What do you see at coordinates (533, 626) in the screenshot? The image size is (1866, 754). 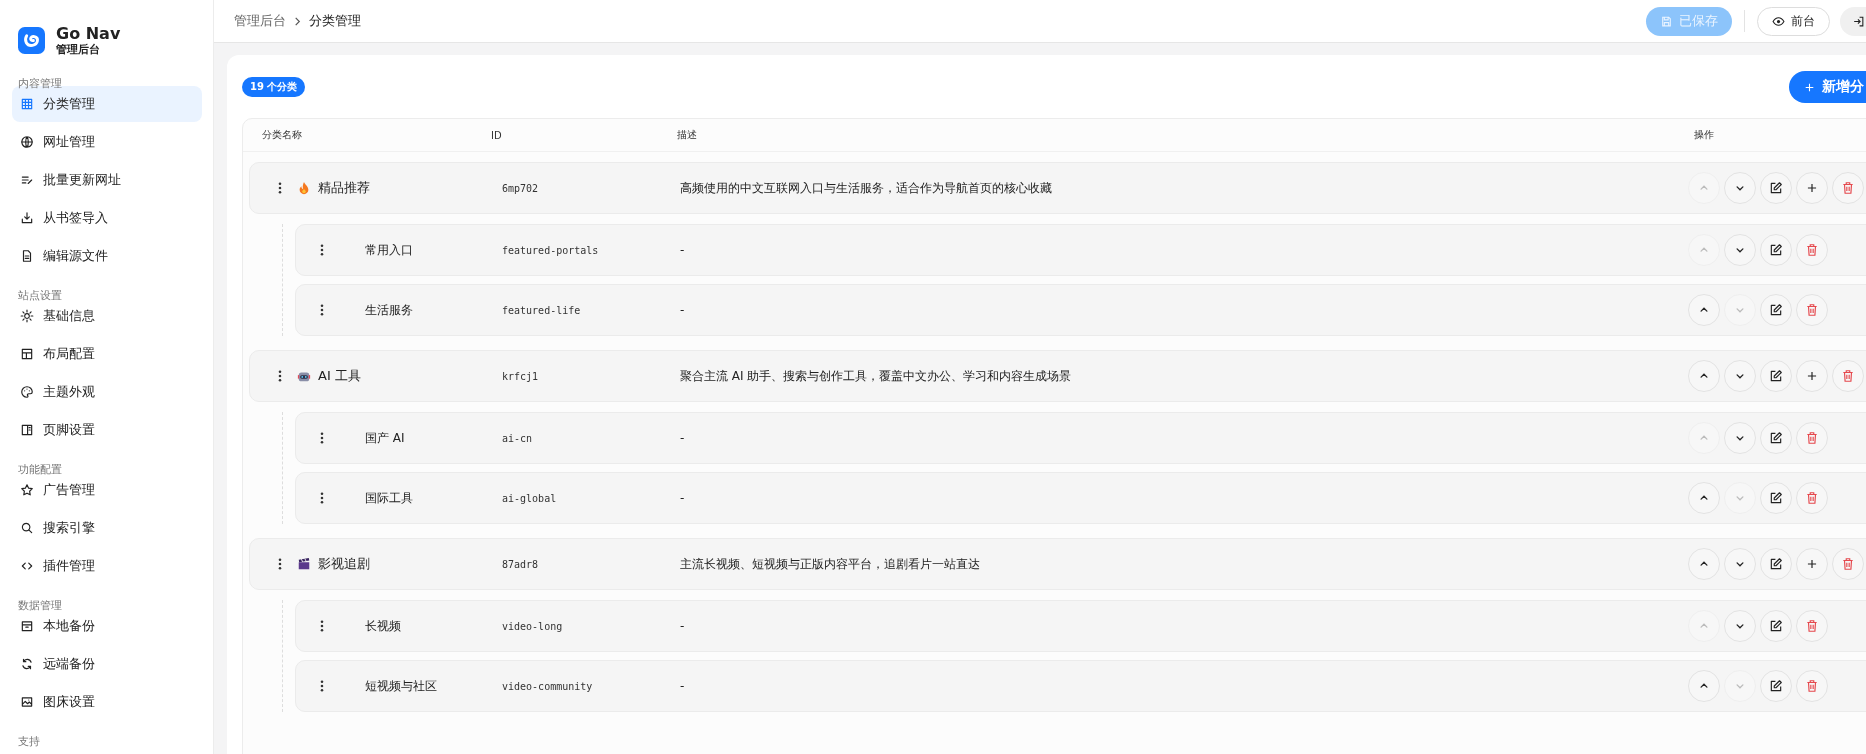 I see `category-id: video-long` at bounding box center [533, 626].